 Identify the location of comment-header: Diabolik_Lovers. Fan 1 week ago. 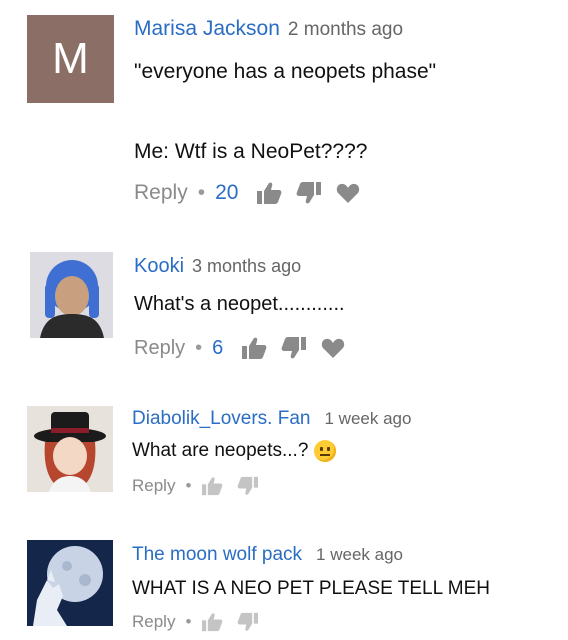
(271, 419).